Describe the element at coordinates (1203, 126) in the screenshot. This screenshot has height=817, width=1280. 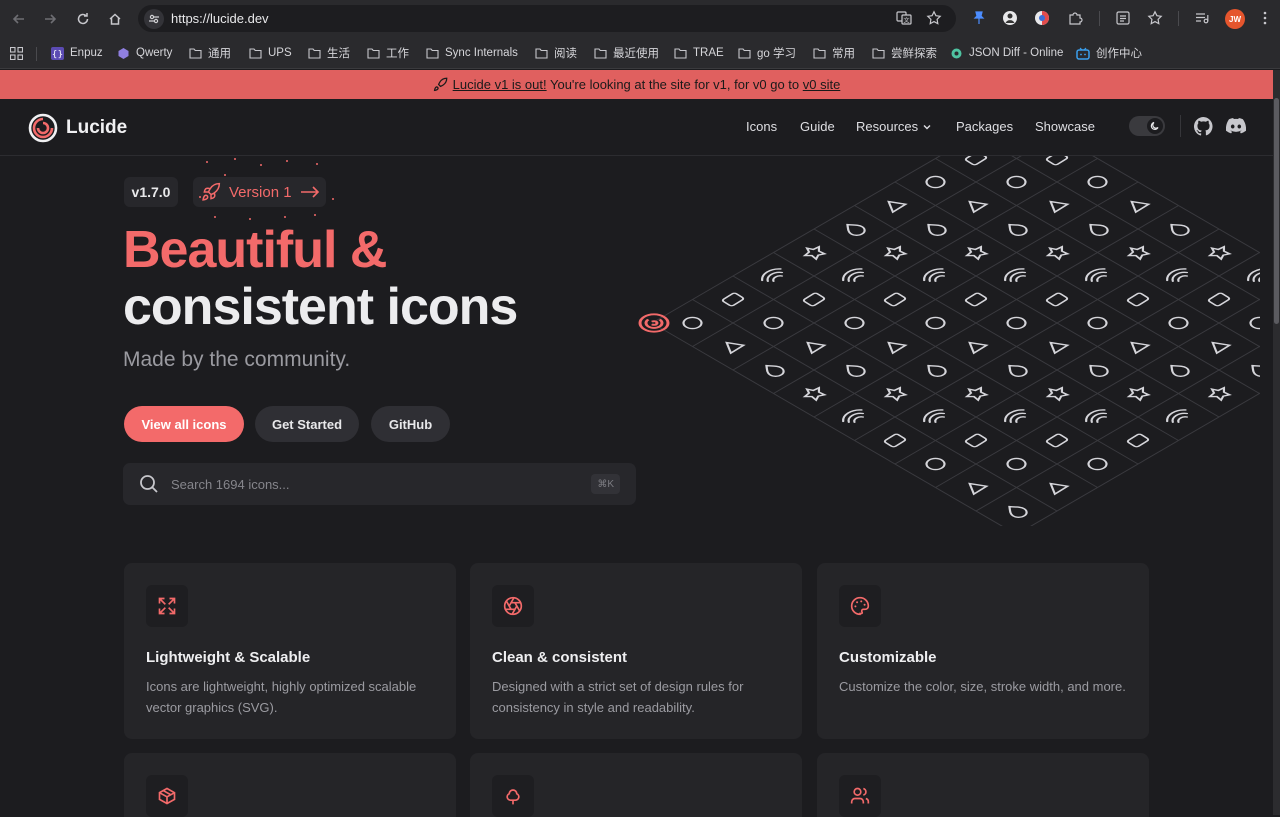
I see `github-icon` at that location.